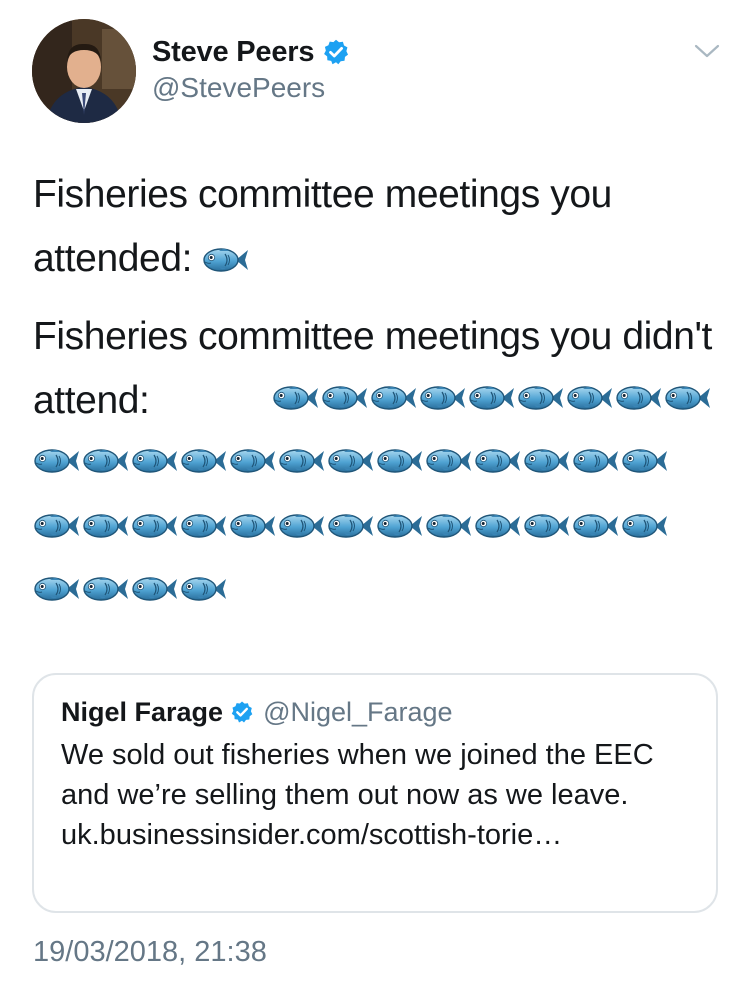 The height and width of the screenshot is (994, 750). What do you see at coordinates (150, 952) in the screenshot?
I see `tweet-timestamp: 19/03/2018, 21:38` at bounding box center [150, 952].